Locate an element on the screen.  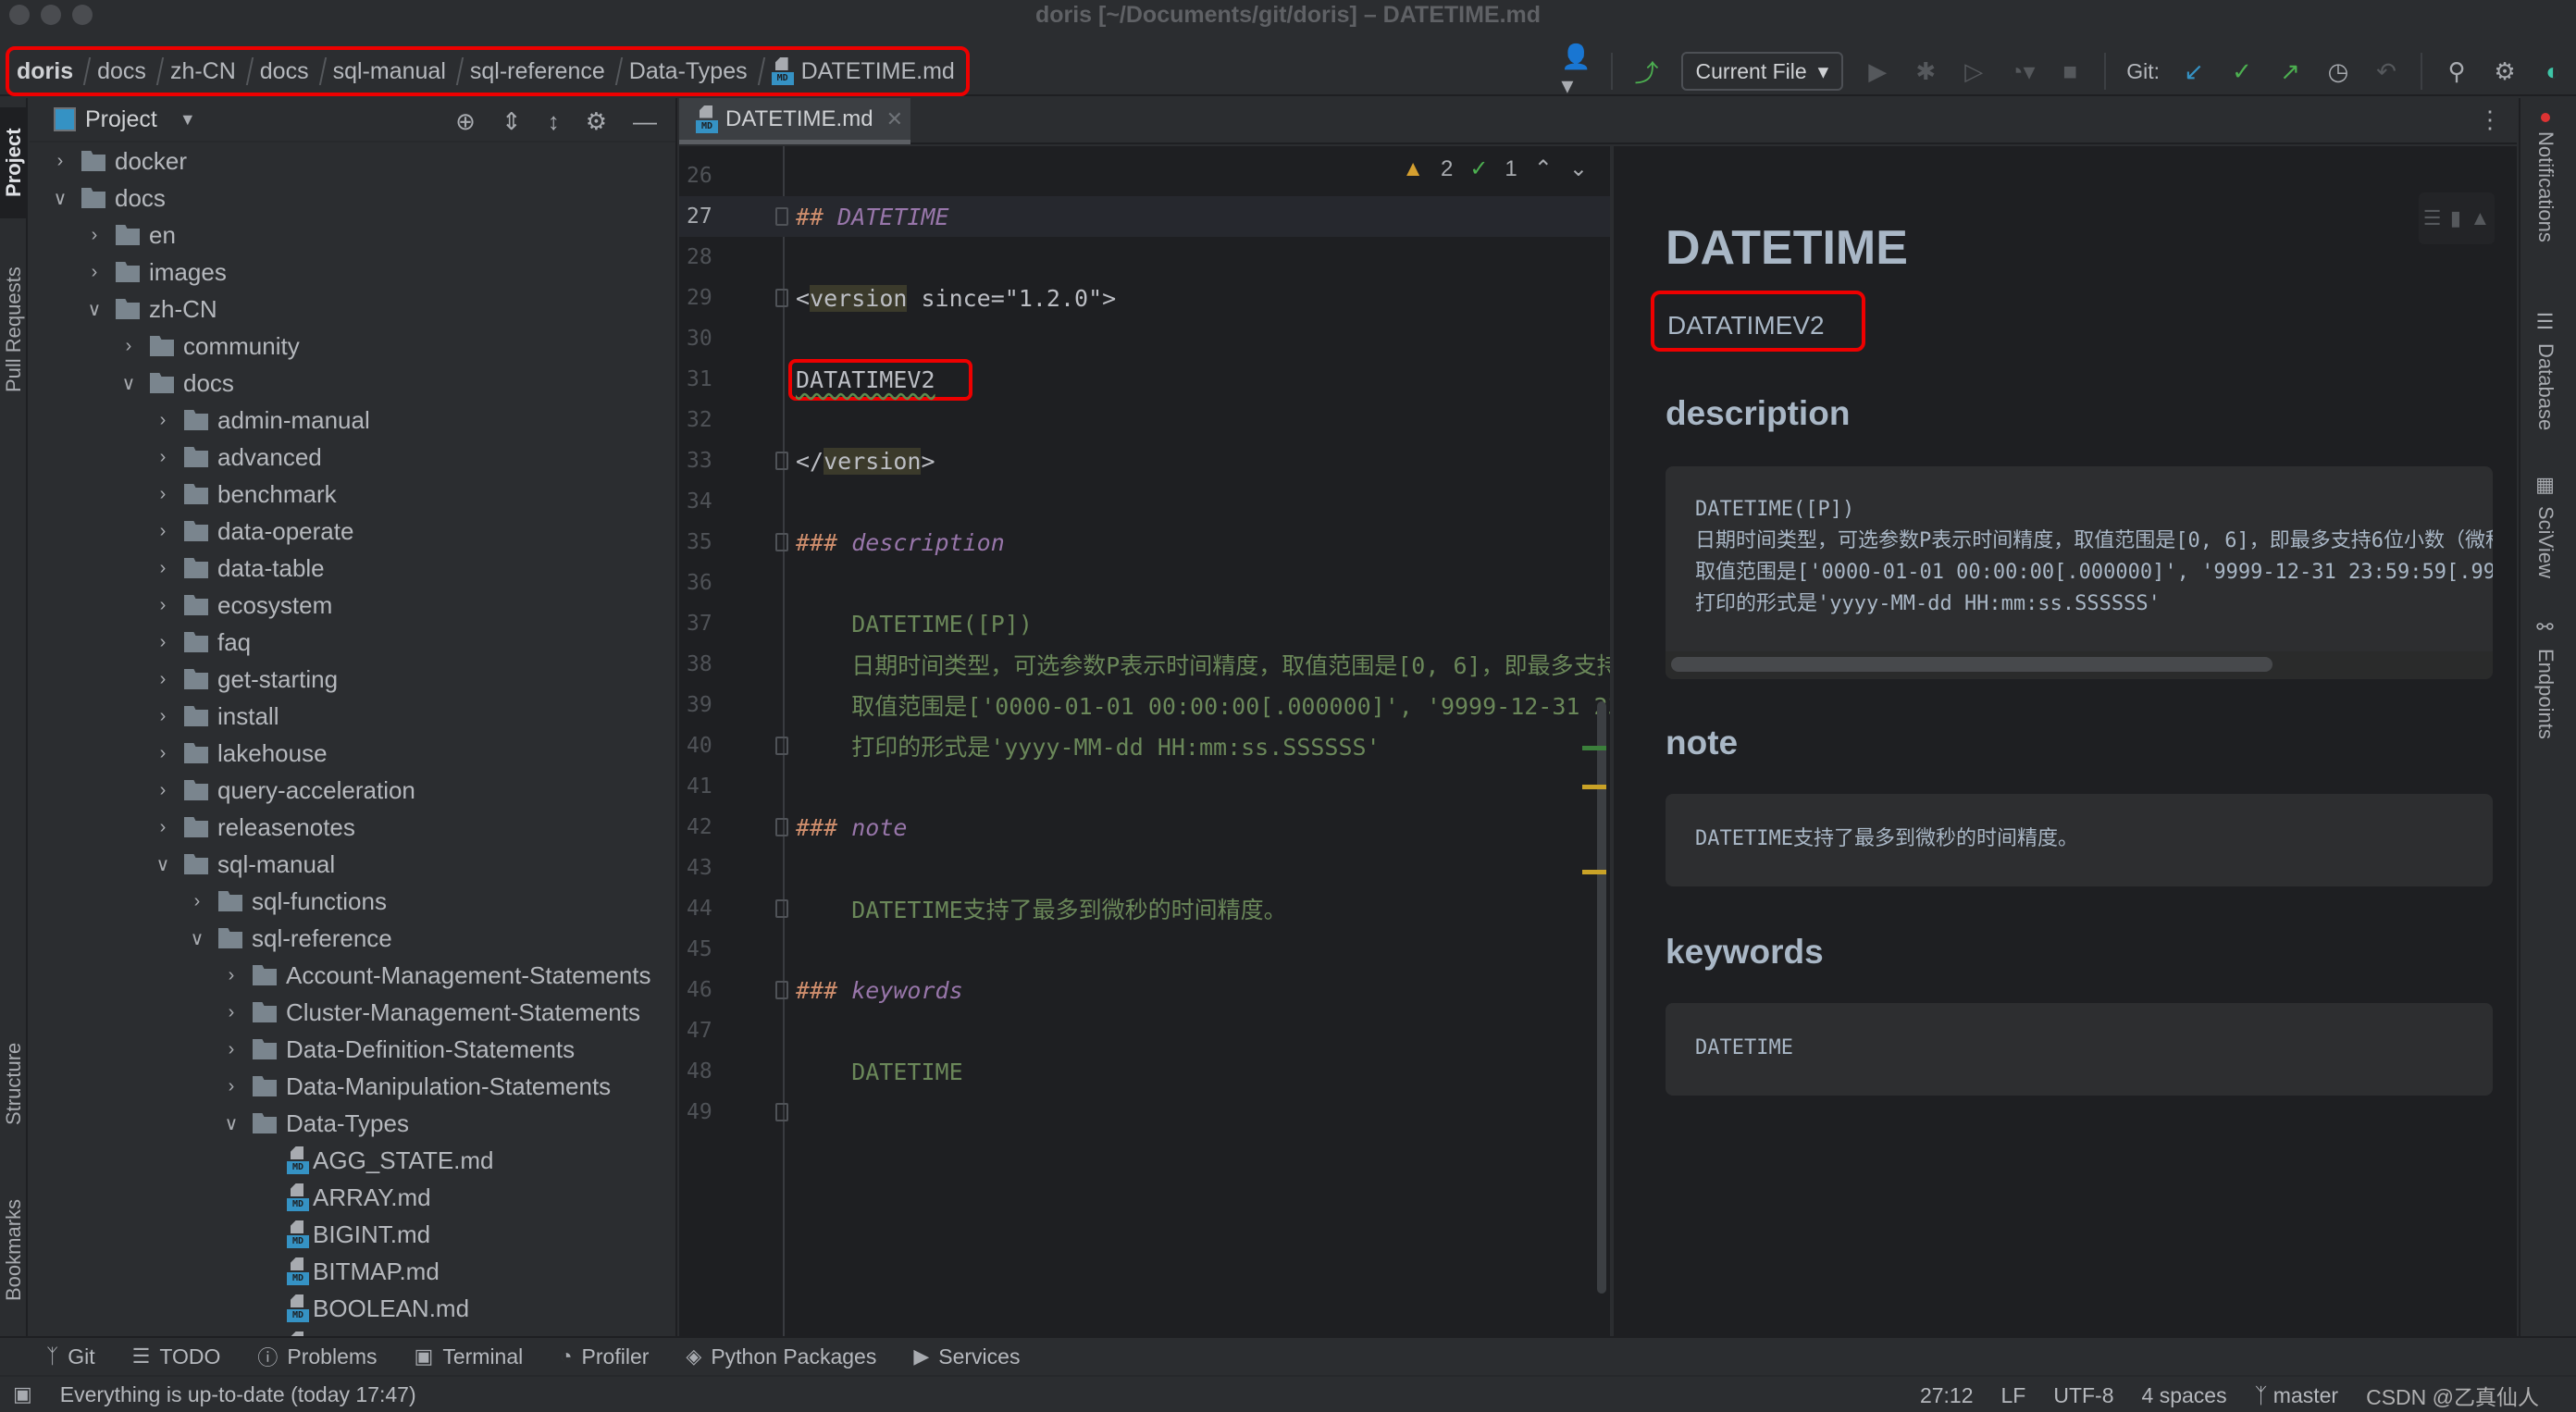
bottom-tool-problems: ⓘ Problems is located at coordinates (317, 1356).